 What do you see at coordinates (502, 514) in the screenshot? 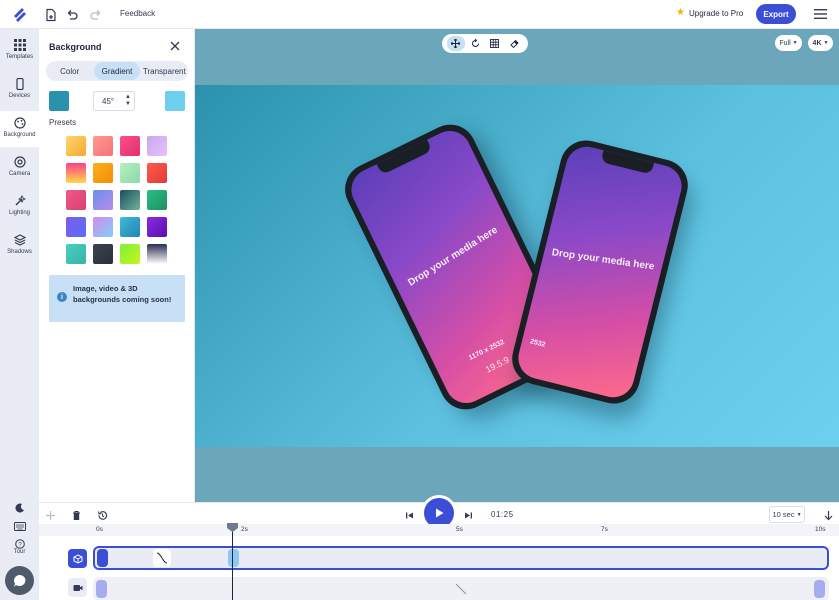
I see `time-readout: 01:25` at bounding box center [502, 514].